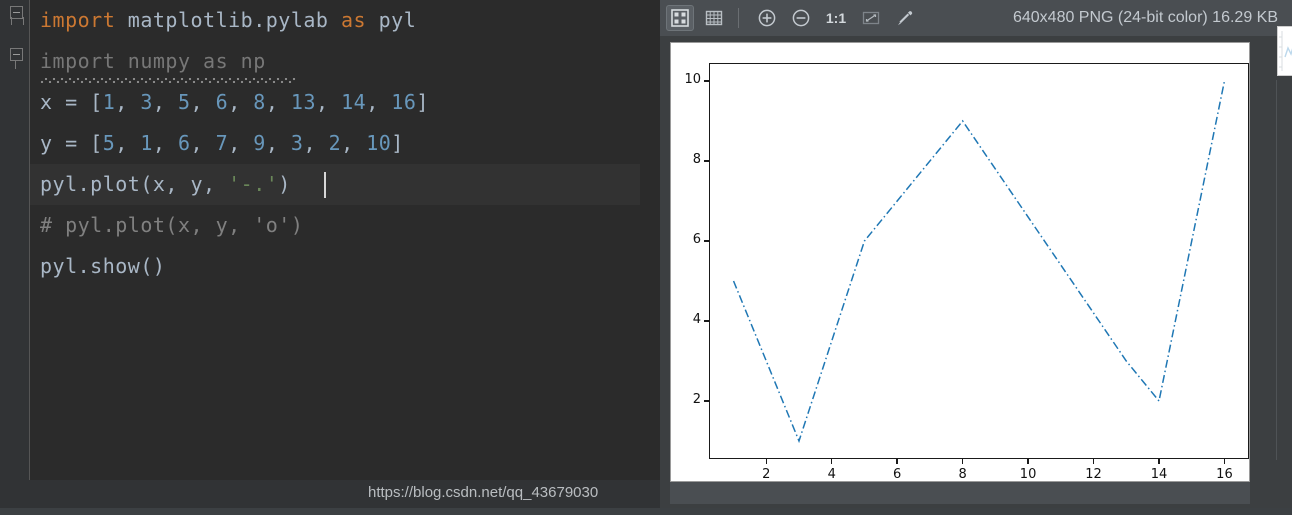  Describe the element at coordinates (71, 102) in the screenshot. I see `code-token: x = [` at that location.